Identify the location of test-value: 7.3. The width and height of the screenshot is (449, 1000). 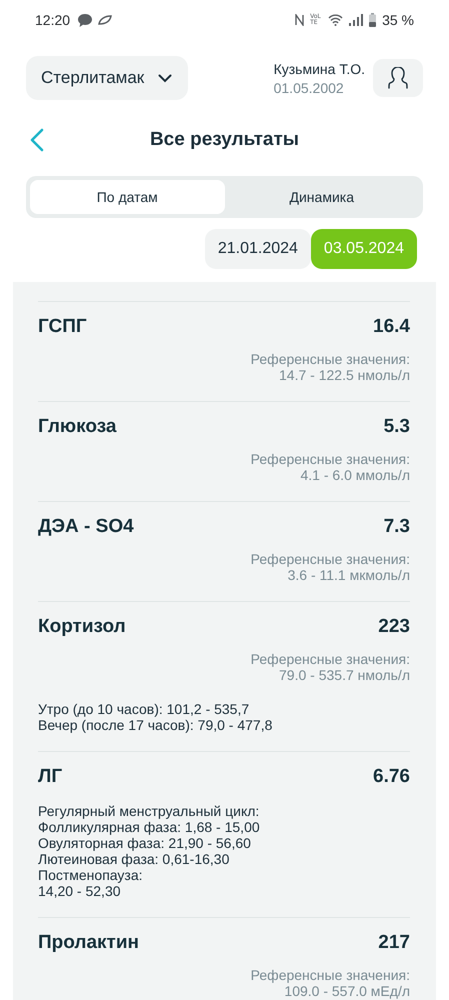
(397, 527).